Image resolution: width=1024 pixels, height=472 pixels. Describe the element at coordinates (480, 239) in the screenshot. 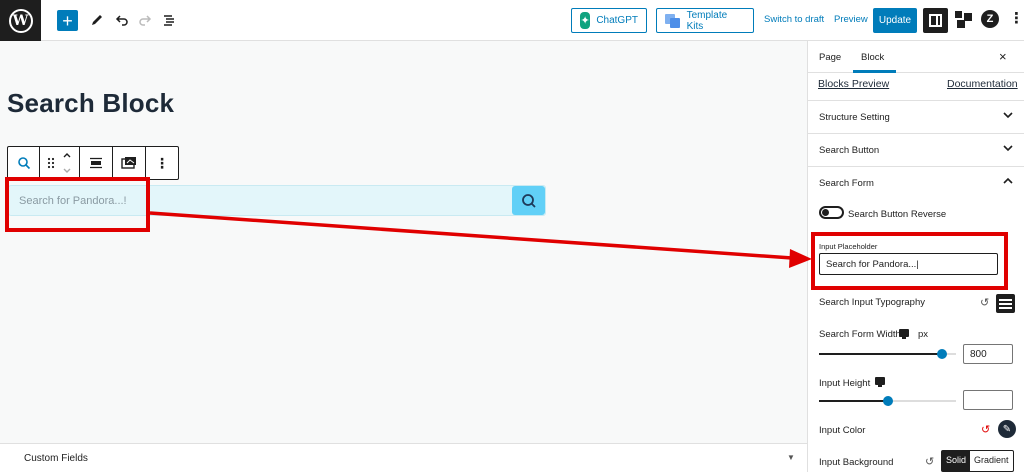

I see `annotation-arrow` at that location.